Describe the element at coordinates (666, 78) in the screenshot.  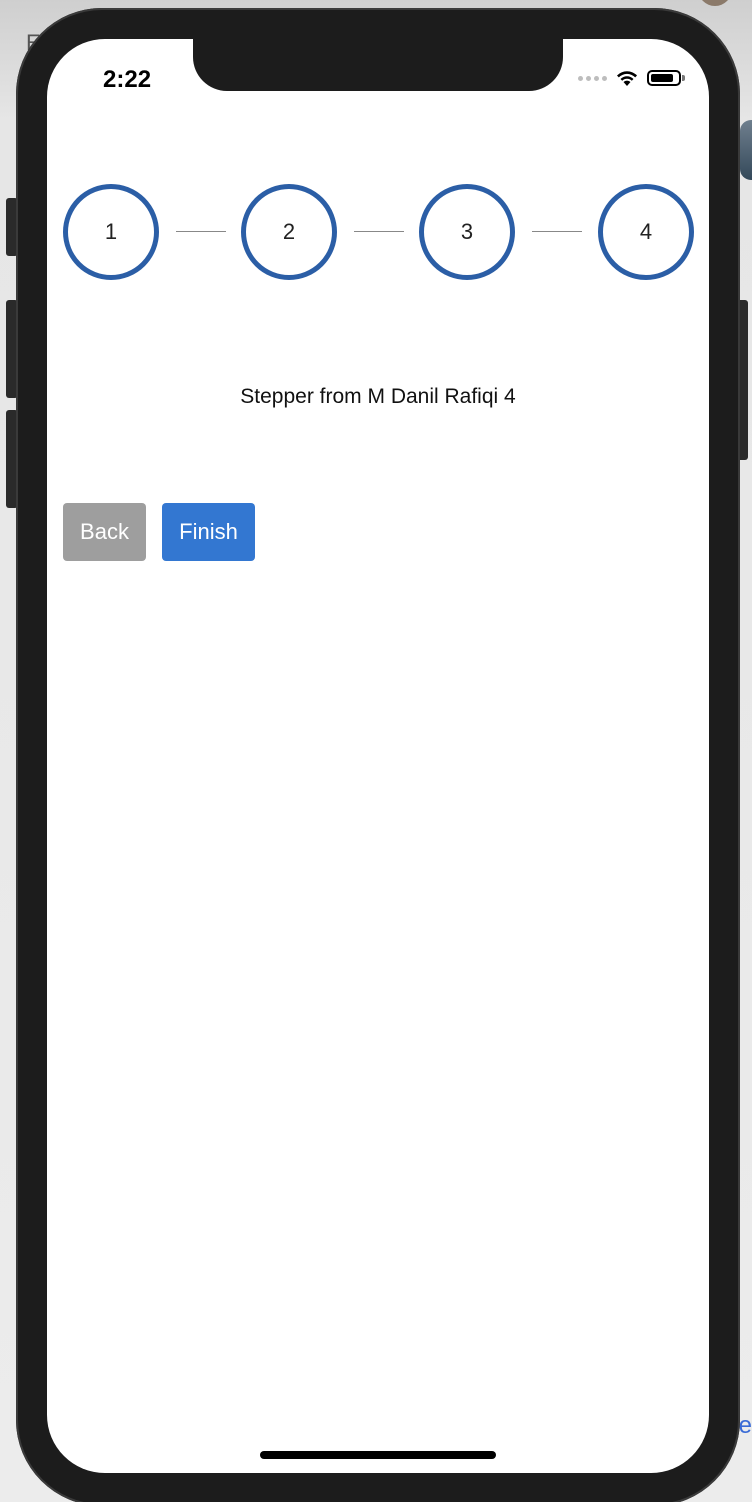
I see `battery-icon` at that location.